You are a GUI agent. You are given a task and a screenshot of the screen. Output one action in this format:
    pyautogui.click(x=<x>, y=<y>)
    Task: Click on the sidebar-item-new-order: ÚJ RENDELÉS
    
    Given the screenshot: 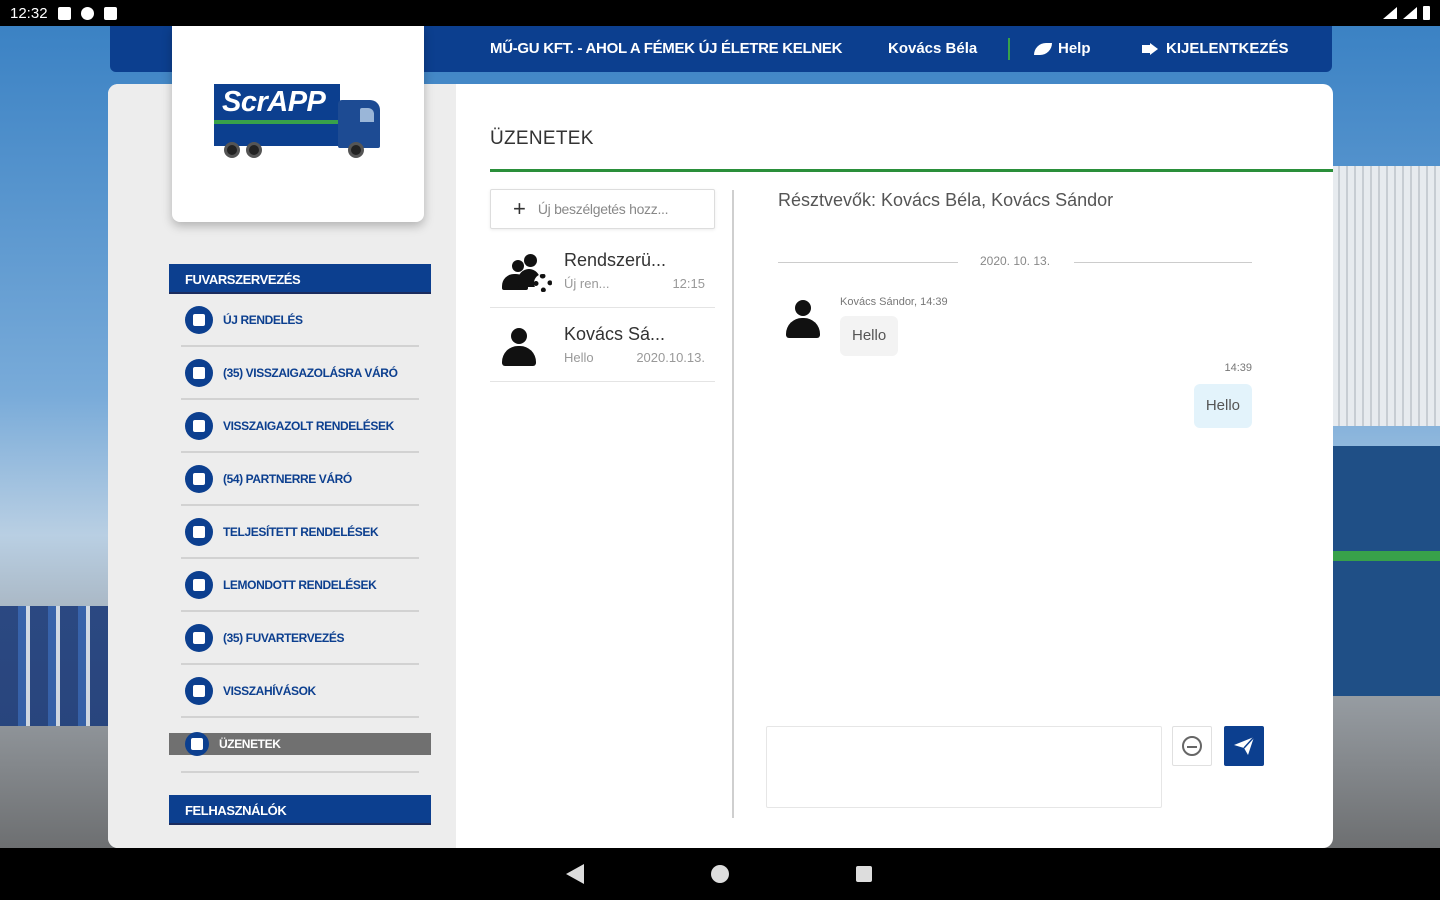 What is the action you would take?
    pyautogui.click(x=300, y=320)
    